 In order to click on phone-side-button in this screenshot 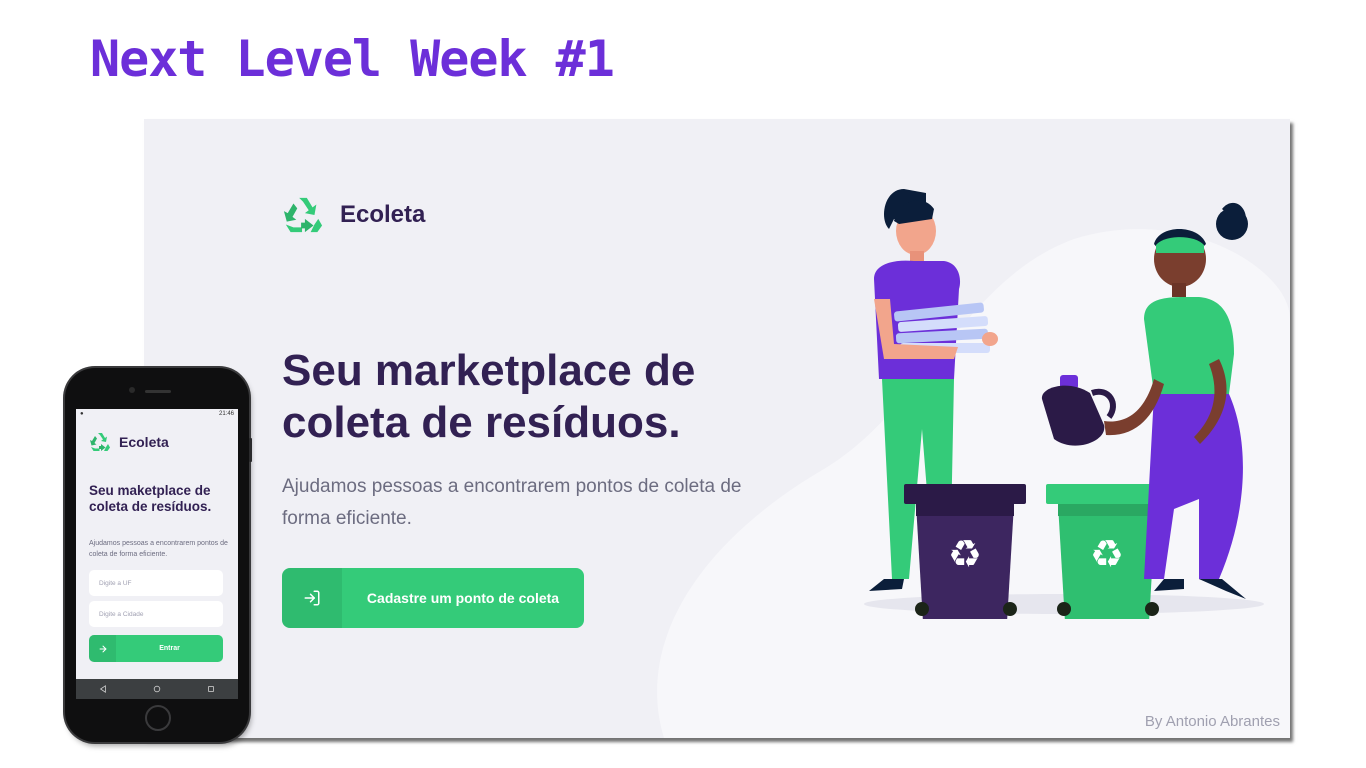, I will do `click(250, 450)`.